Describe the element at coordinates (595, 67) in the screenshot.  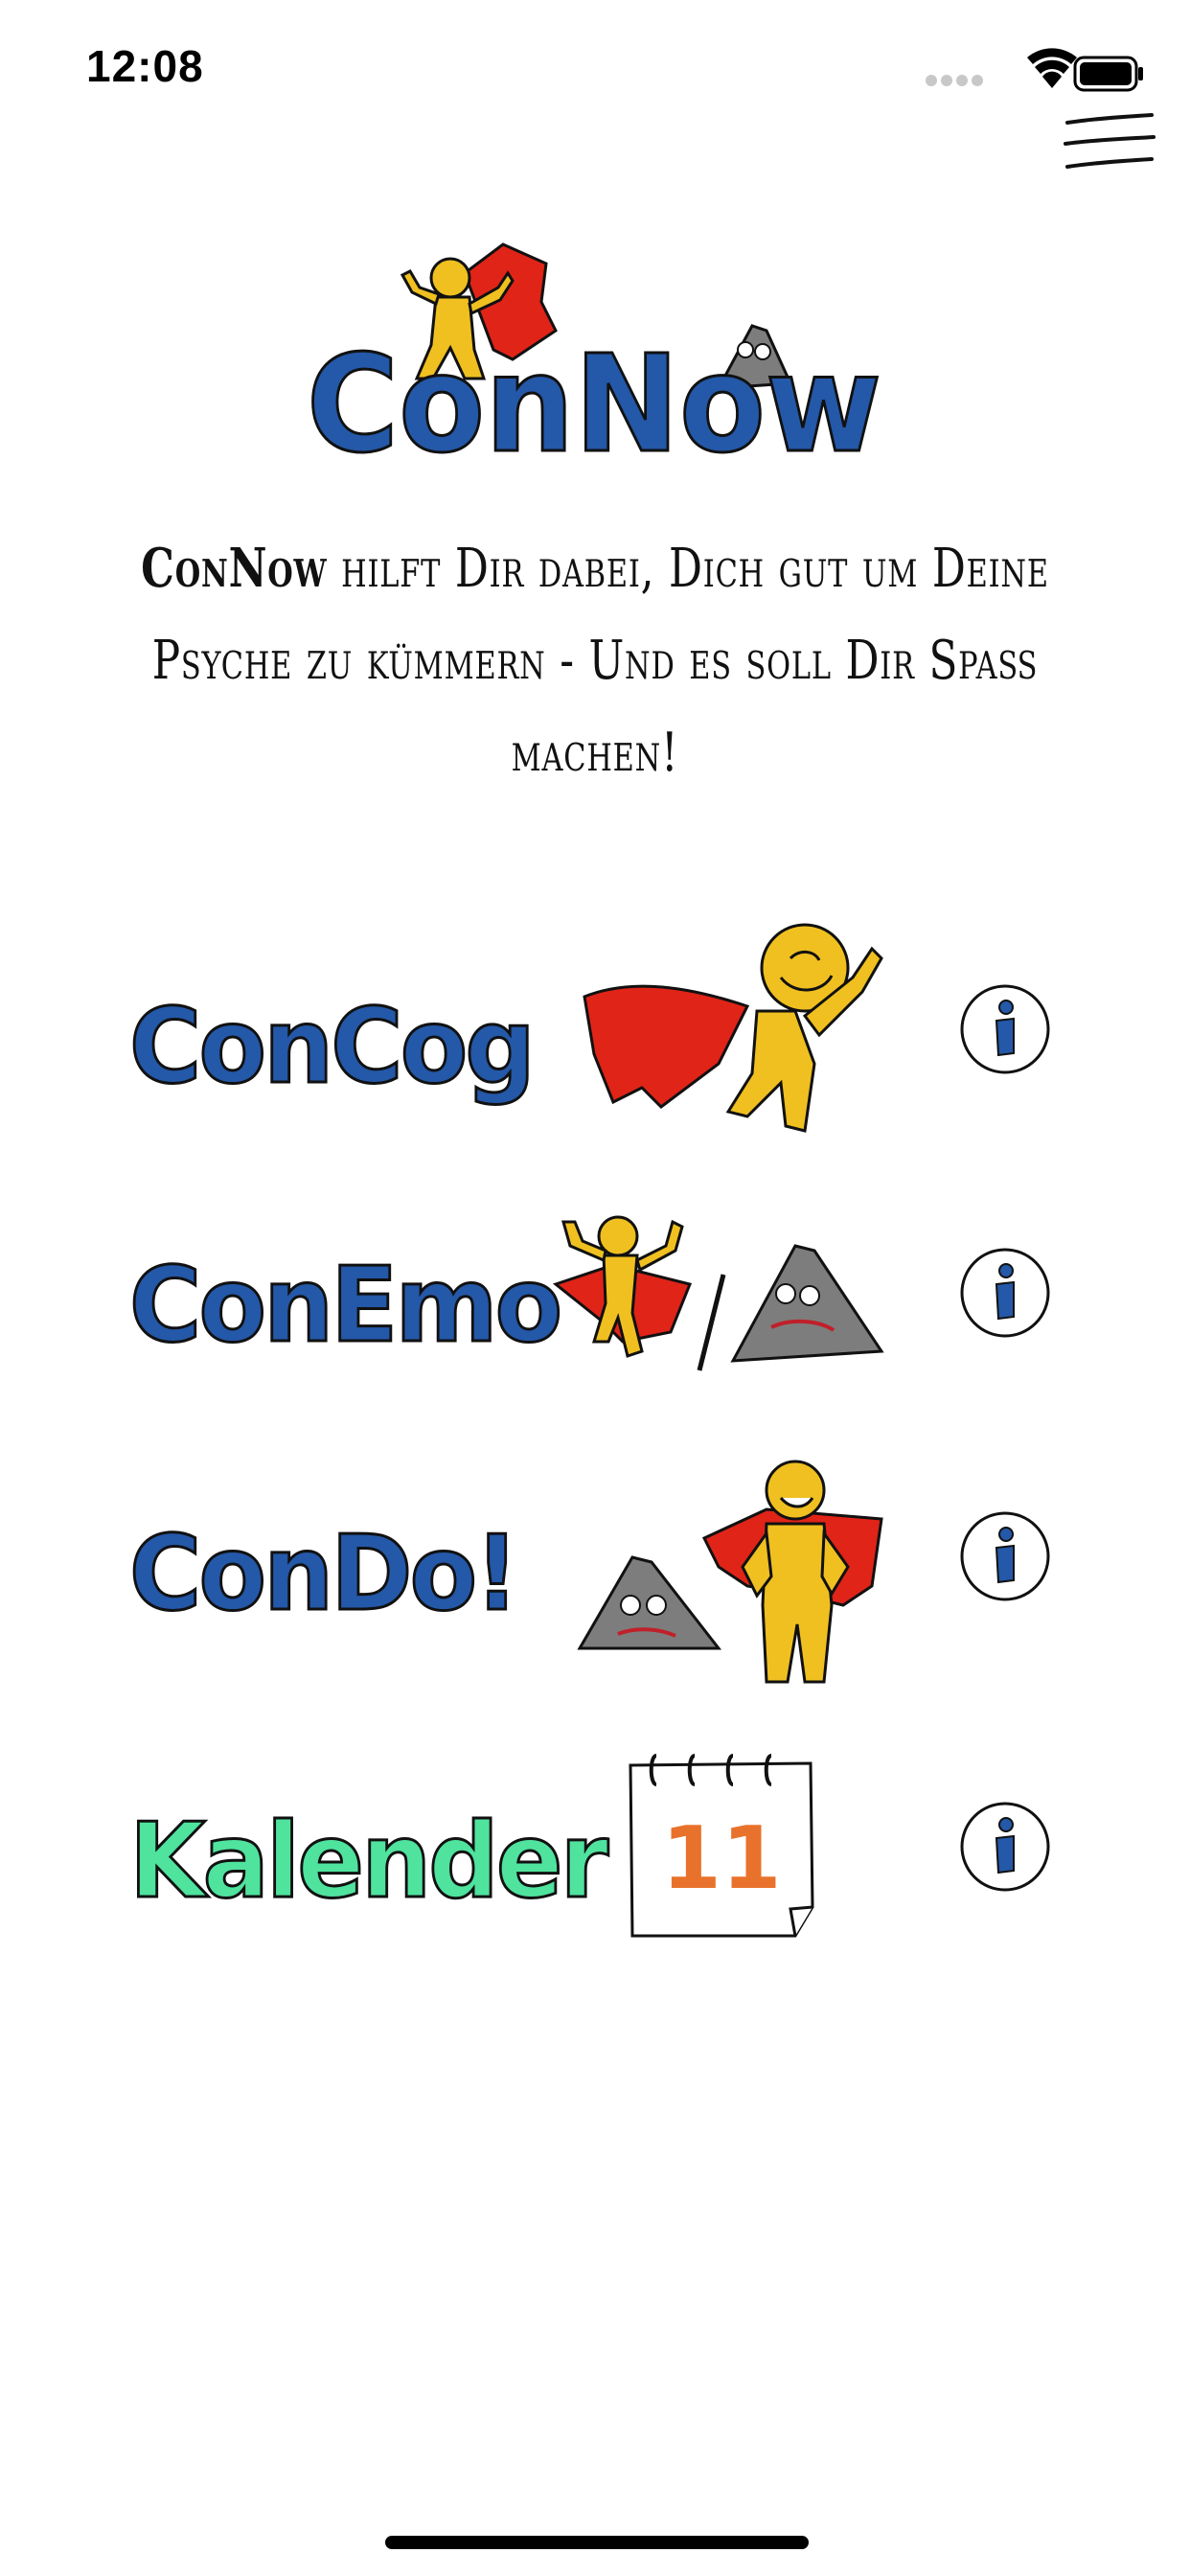
I see `status-bar: 12:08` at that location.